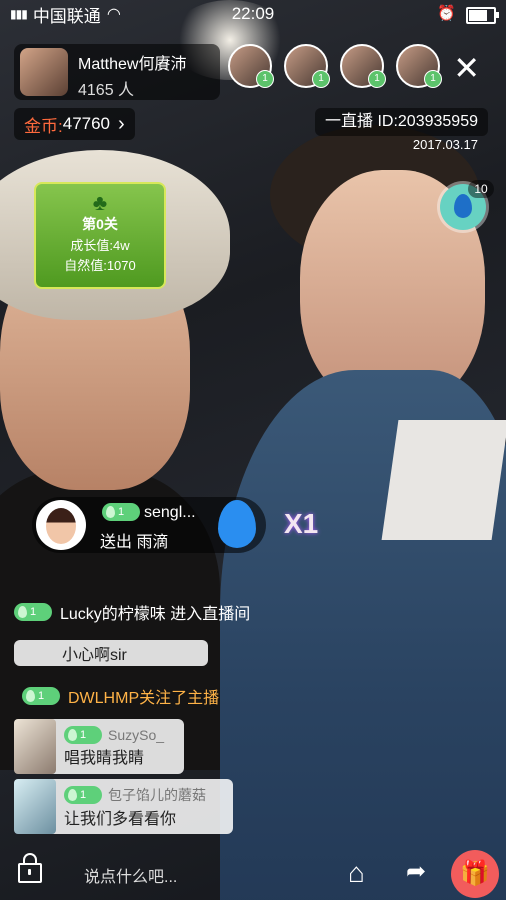 This screenshot has height=900, width=506. What do you see at coordinates (44, 72) in the screenshot?
I see `host-avatar` at bounding box center [44, 72].